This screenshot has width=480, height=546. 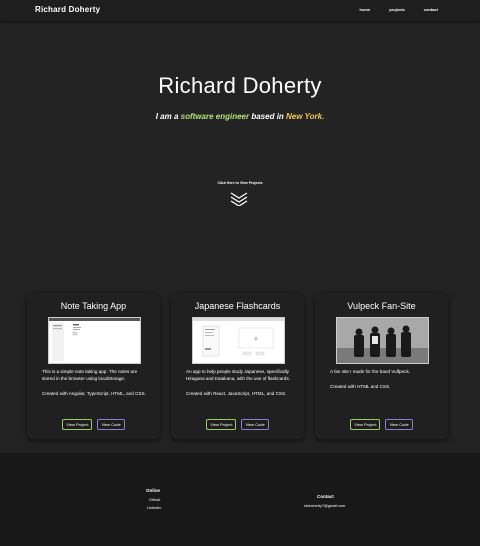 I want to click on svg-text: あ, so click(x=256, y=338).